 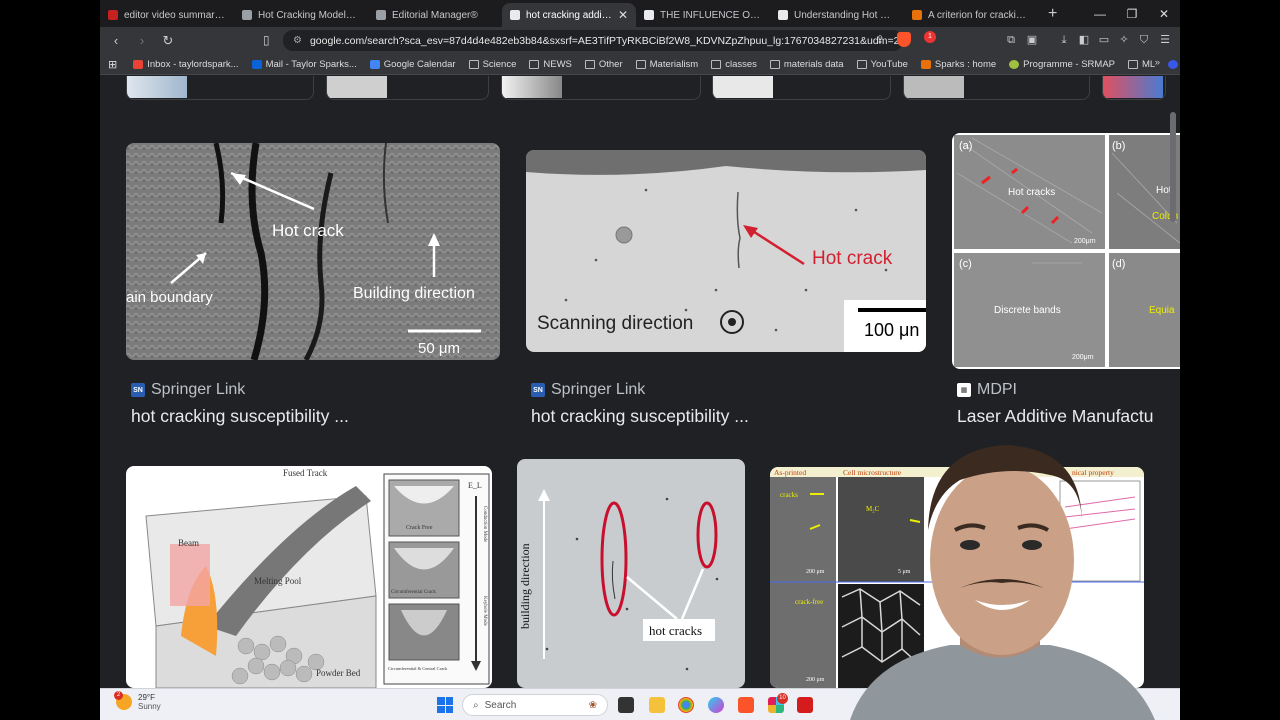 What do you see at coordinates (338, 673) in the screenshot?
I see `label-powder-bed: Powder Bed` at bounding box center [338, 673].